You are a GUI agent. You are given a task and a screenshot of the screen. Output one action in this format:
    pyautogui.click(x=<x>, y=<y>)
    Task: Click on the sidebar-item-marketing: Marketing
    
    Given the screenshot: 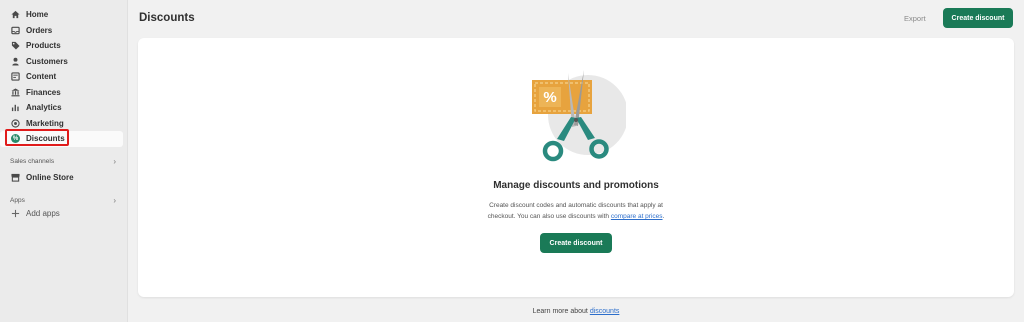 What is the action you would take?
    pyautogui.click(x=63, y=124)
    